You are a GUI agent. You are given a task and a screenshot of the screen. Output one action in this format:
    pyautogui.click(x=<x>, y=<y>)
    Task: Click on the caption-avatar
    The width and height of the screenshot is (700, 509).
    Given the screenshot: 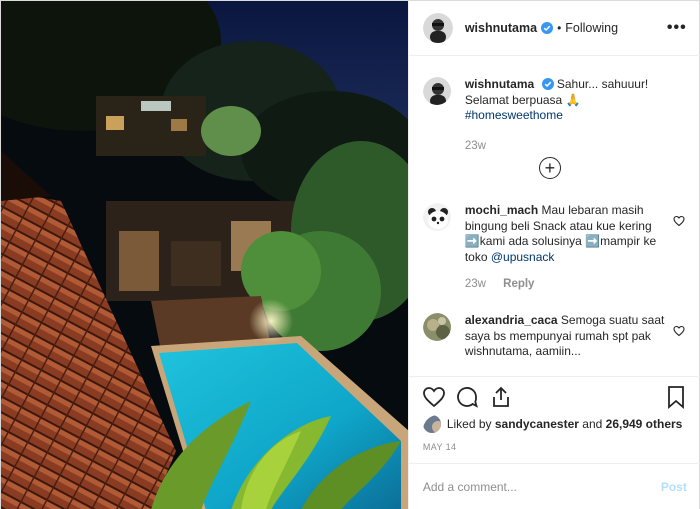 What is the action you would take?
    pyautogui.click(x=436, y=91)
    